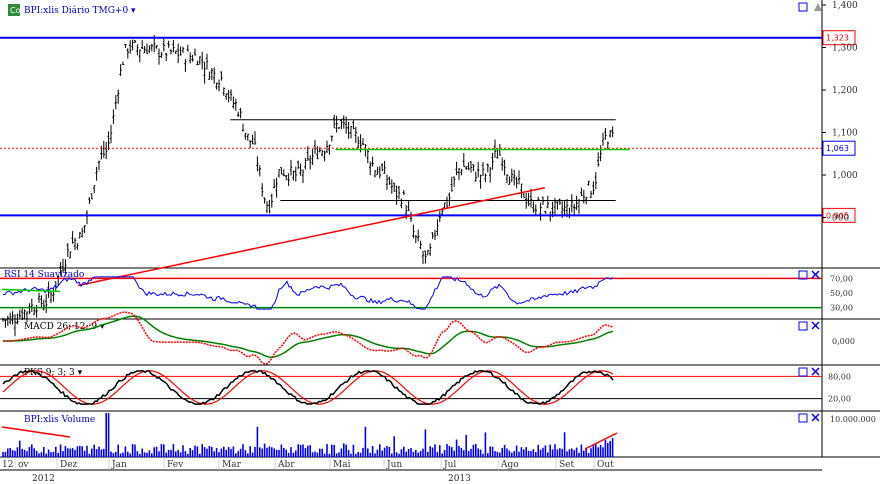  What do you see at coordinates (59, 420) in the screenshot?
I see `volume-title: BPI:xlis Volume` at bounding box center [59, 420].